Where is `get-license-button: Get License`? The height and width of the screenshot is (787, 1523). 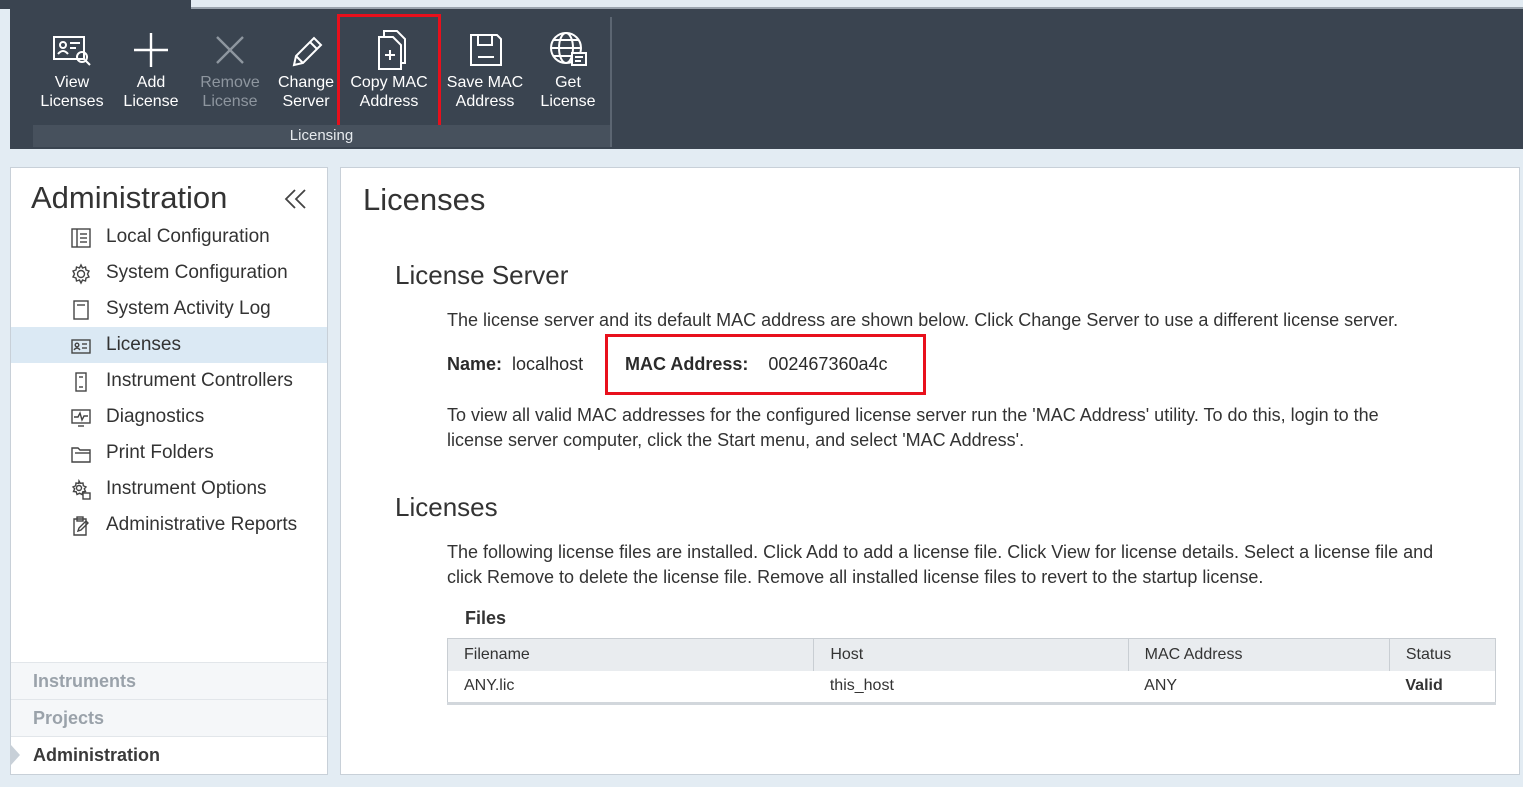
get-license-button: Get License is located at coordinates (568, 76).